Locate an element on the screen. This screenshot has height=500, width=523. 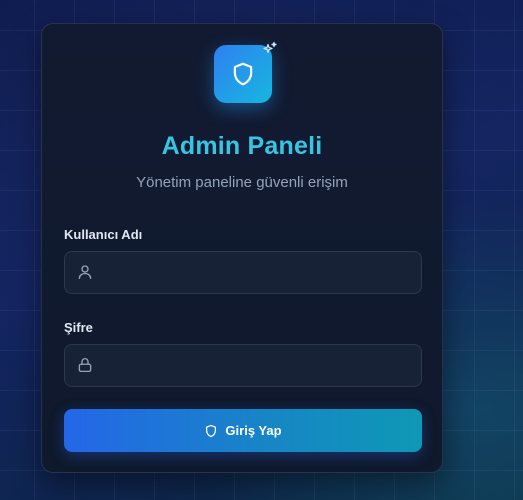
password-input is located at coordinates (259, 365).